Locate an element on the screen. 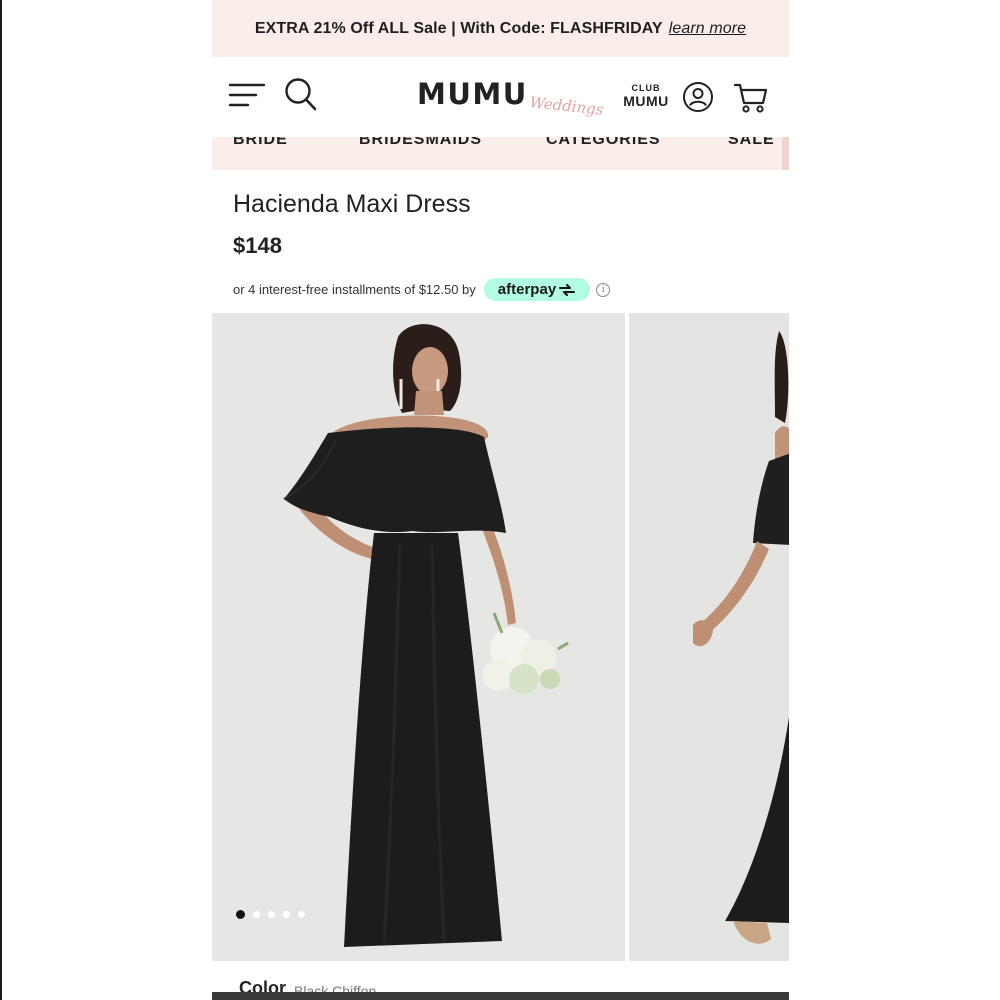 The image size is (1000, 1000). site-header: MUMU Weddings CLUB MUMU is located at coordinates (500, 97).